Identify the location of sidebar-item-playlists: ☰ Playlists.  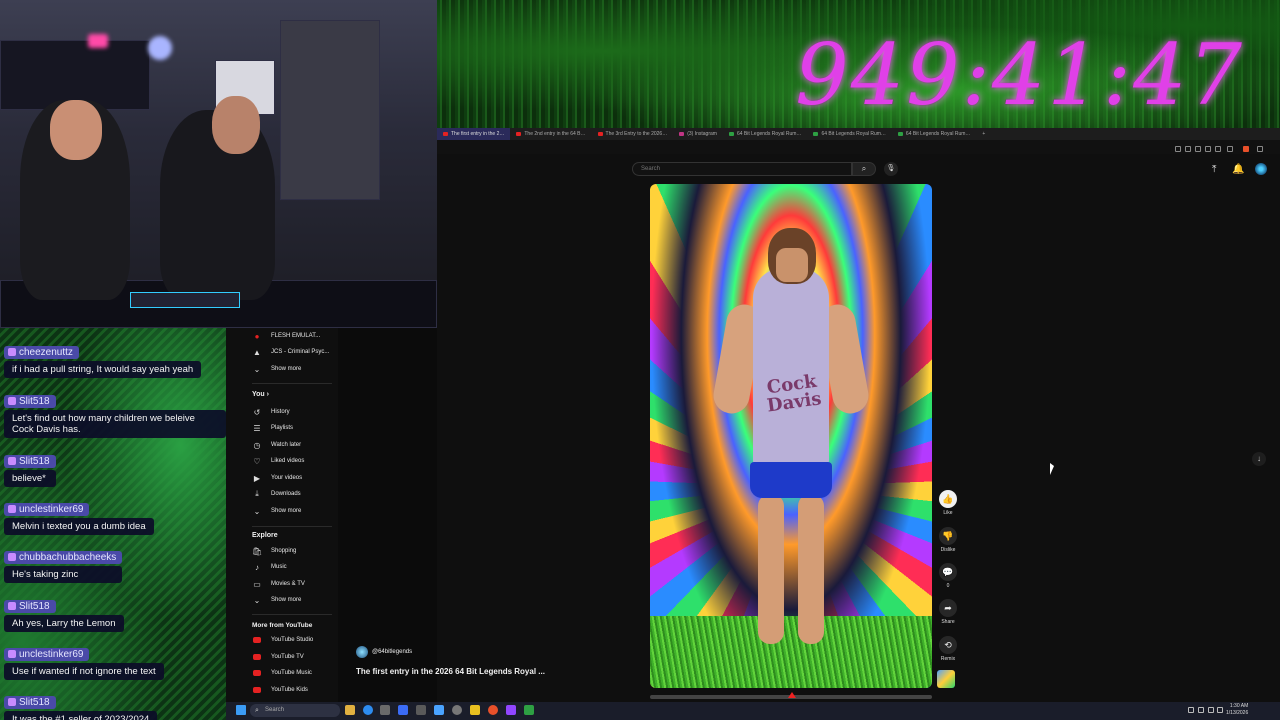
(281, 428).